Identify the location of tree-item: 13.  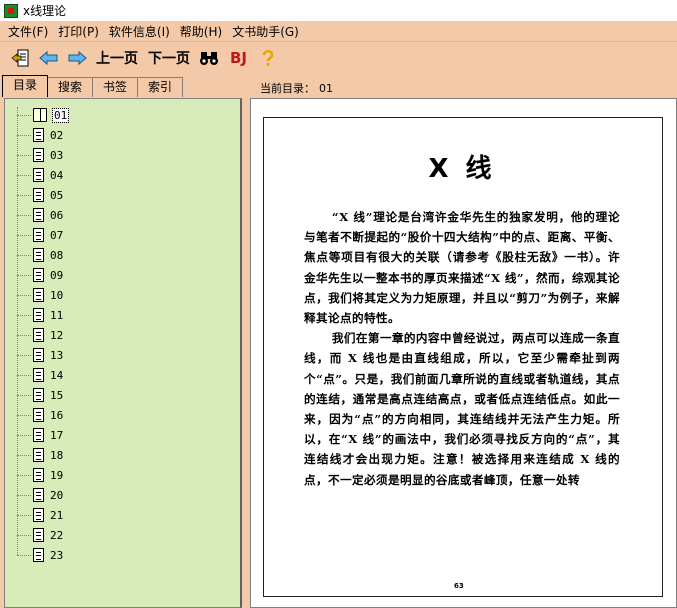
(42, 355).